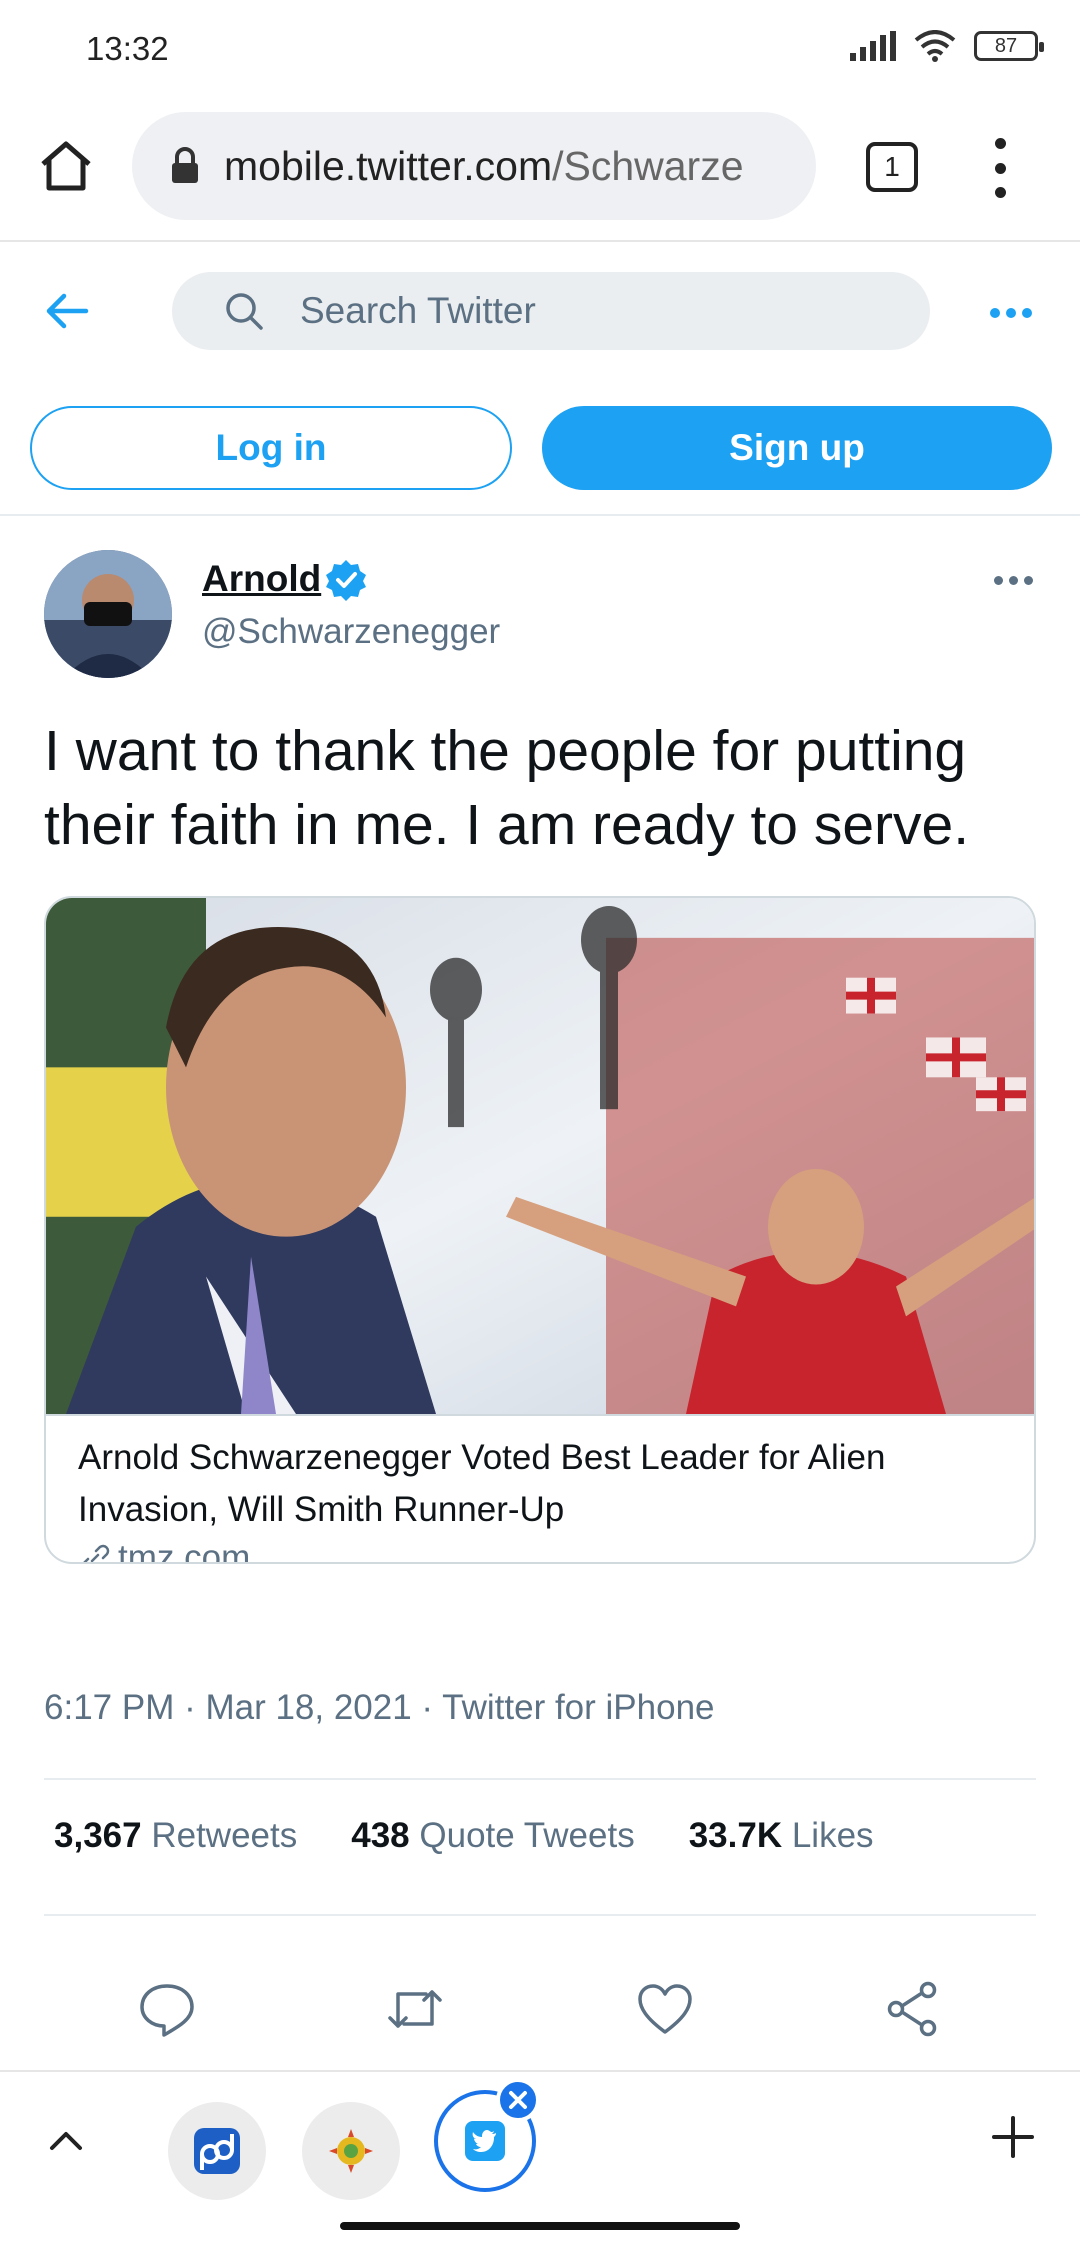 Image resolution: width=1080 pixels, height=2248 pixels. What do you see at coordinates (1006, 45) in the screenshot?
I see `battery-level: 87` at bounding box center [1006, 45].